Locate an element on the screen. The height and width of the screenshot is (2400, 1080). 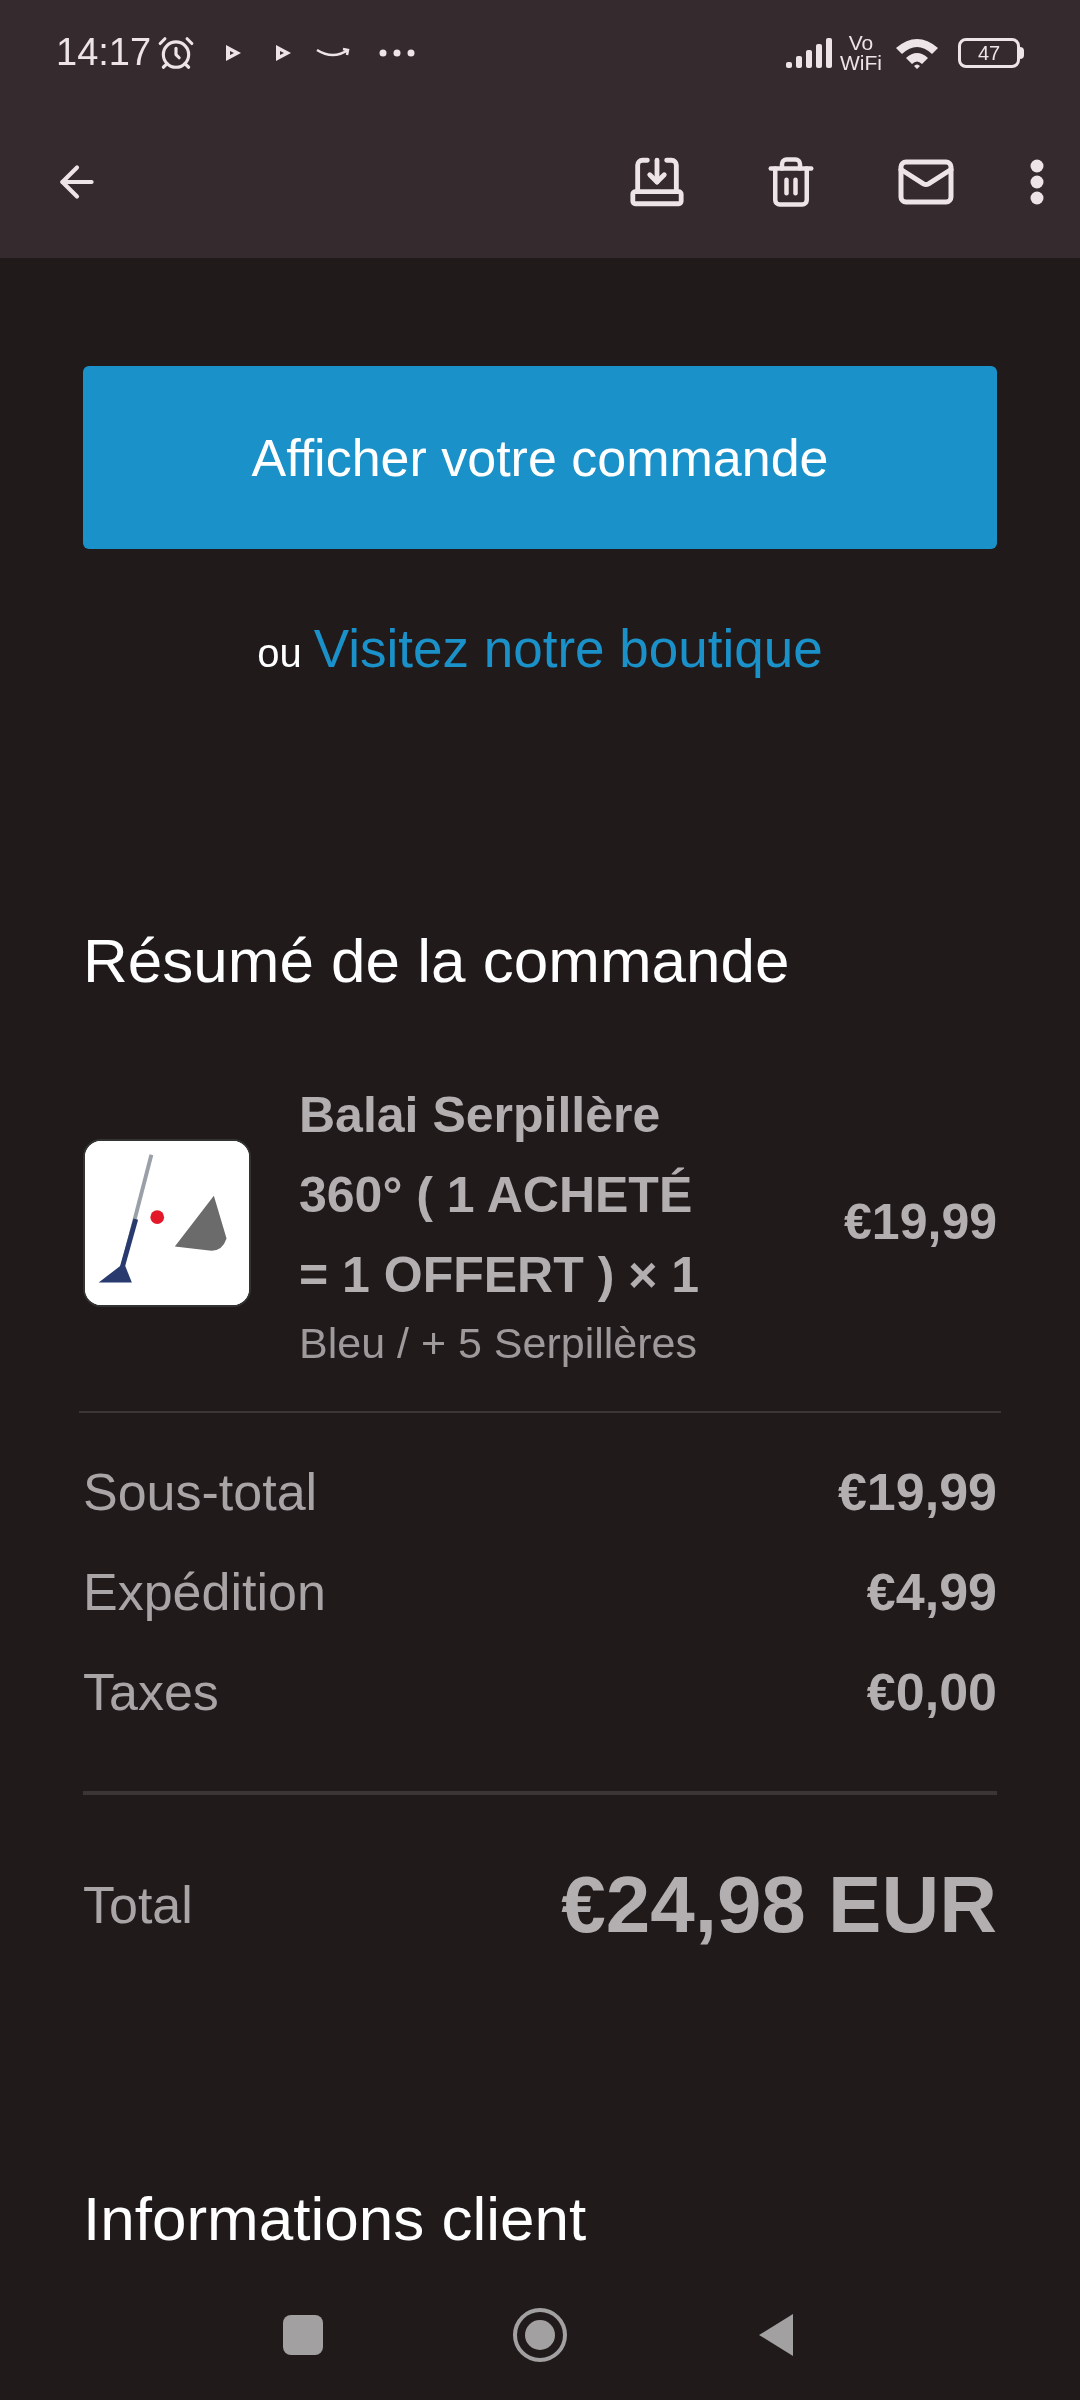
signal-icon is located at coordinates (810, 52).